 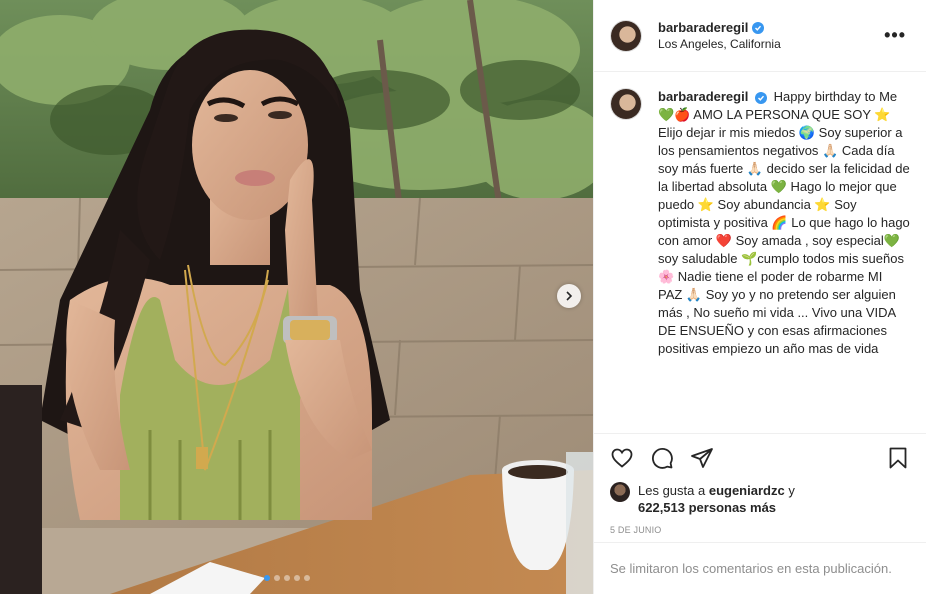 I want to click on post-date: 5 DE JUNIO, so click(x=760, y=530).